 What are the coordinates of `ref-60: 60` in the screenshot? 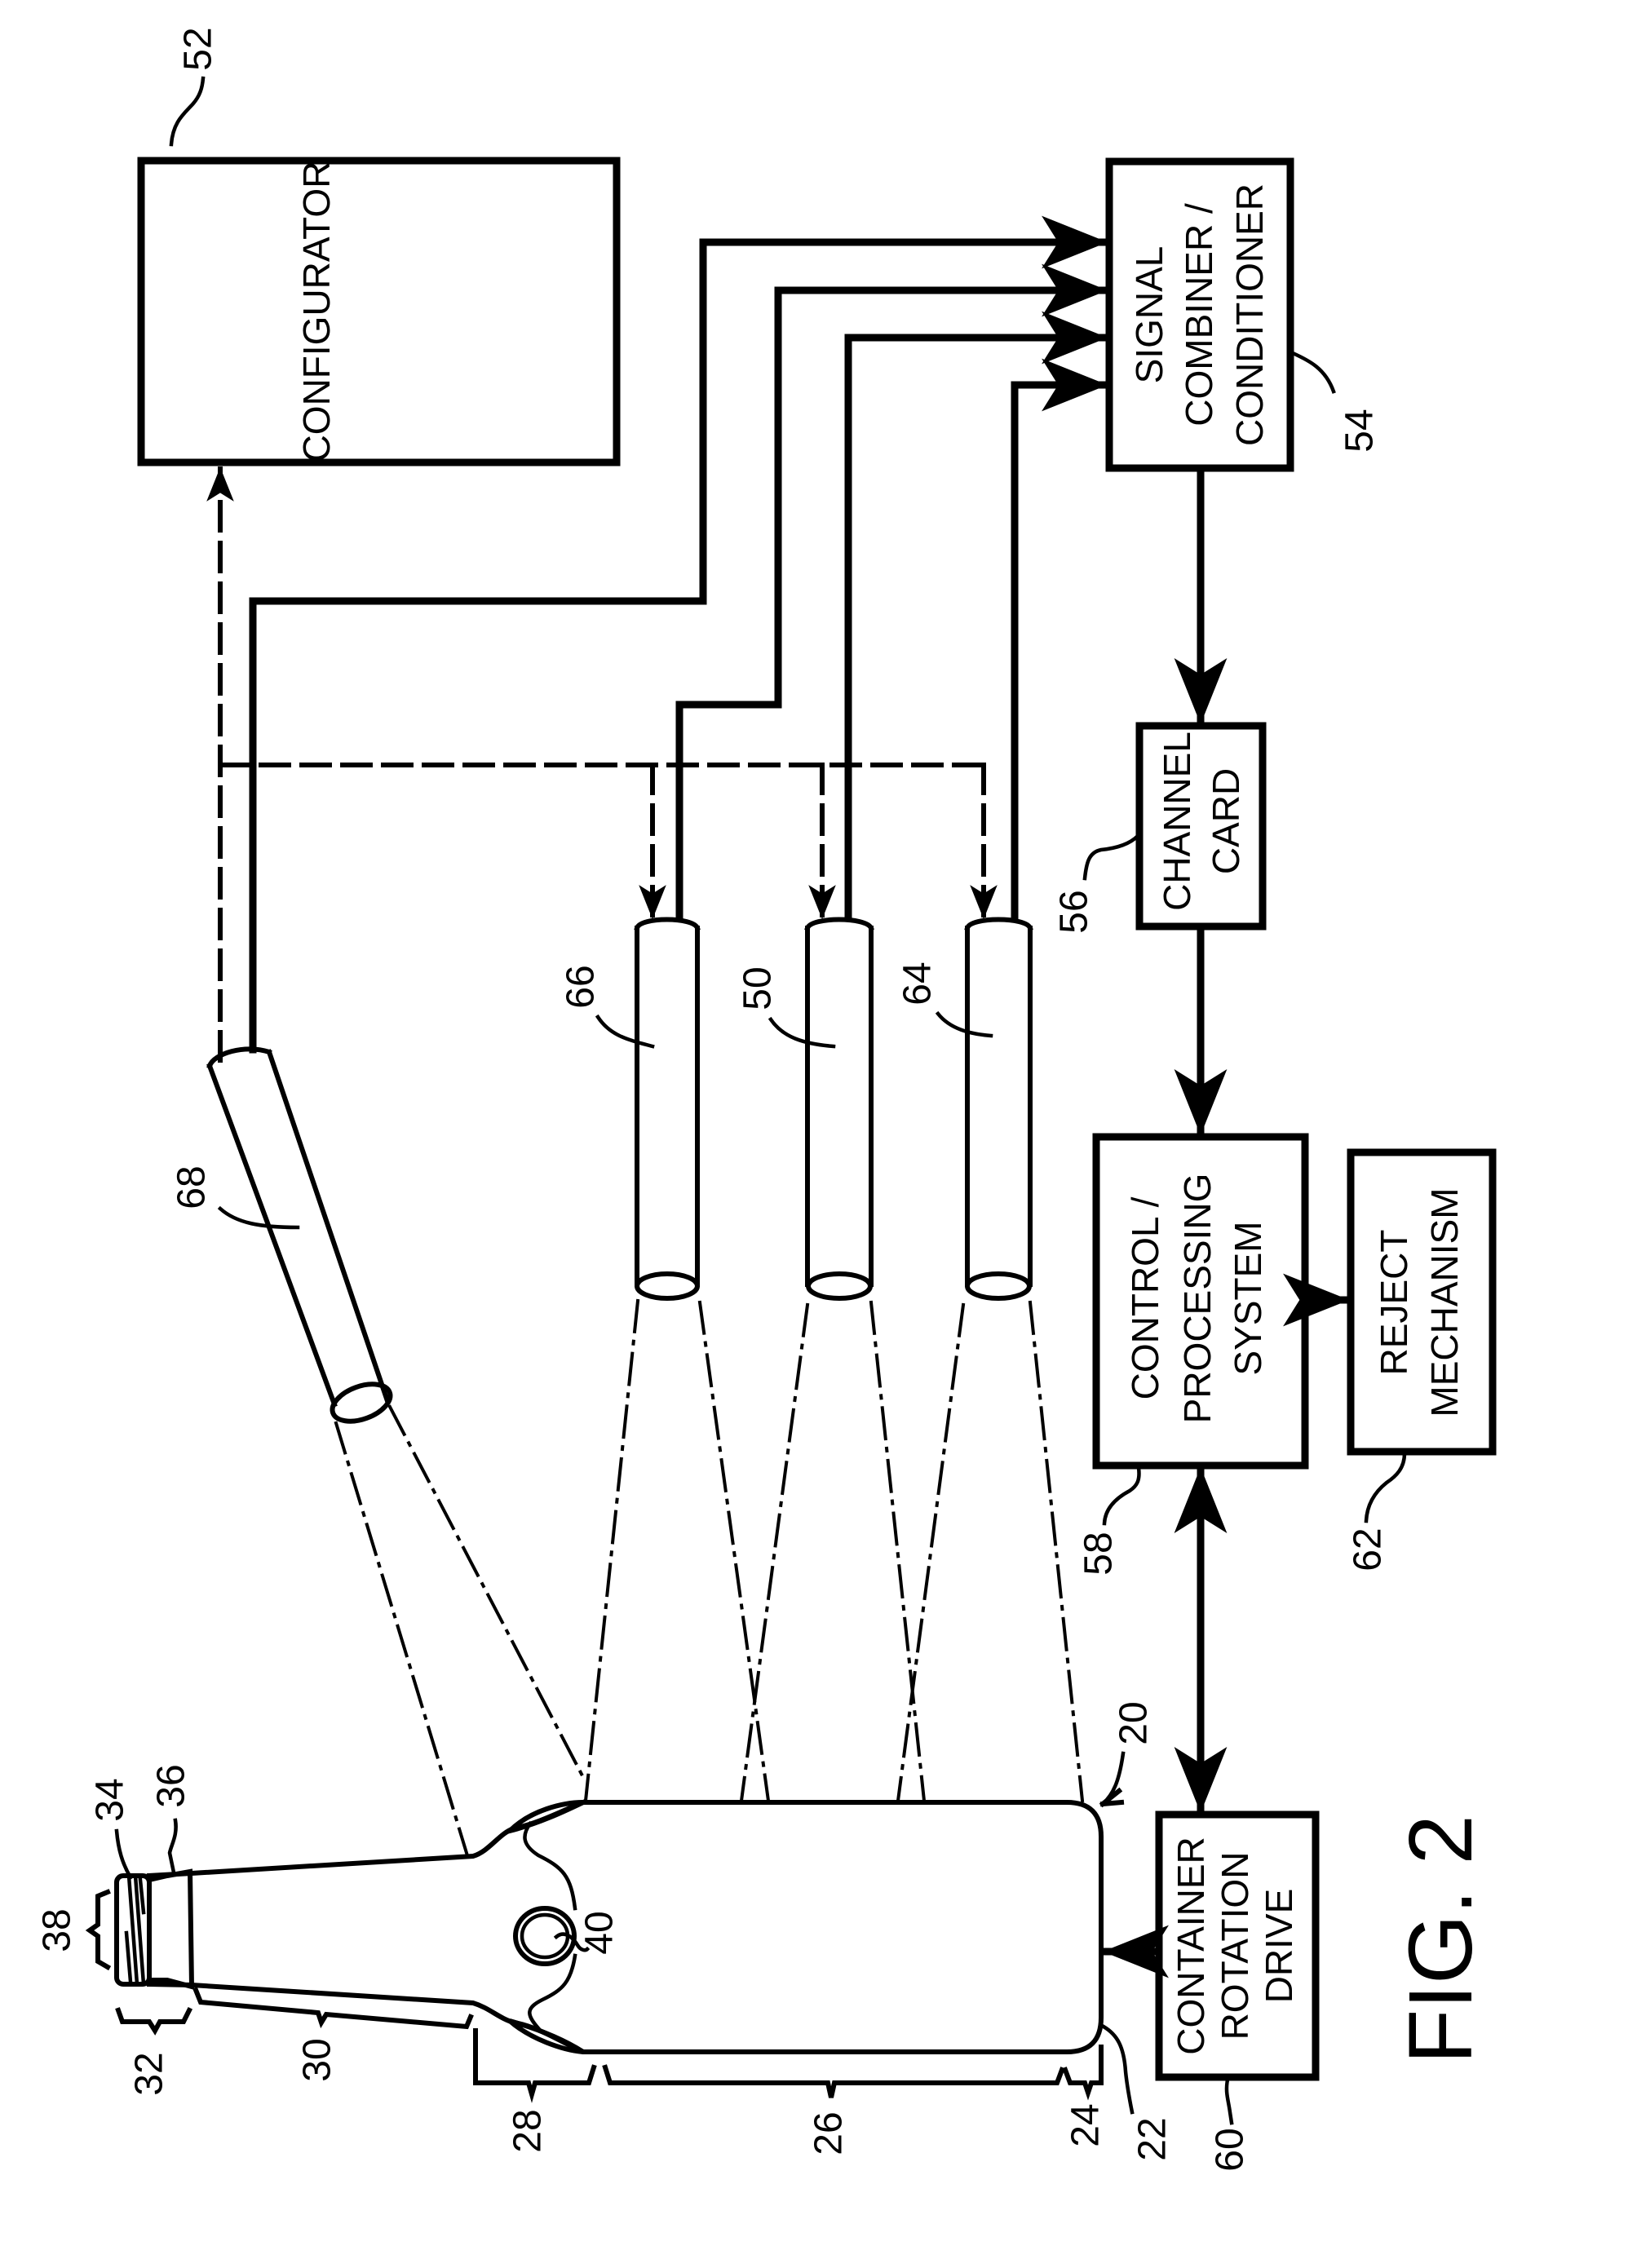 It's located at (1231, 2149).